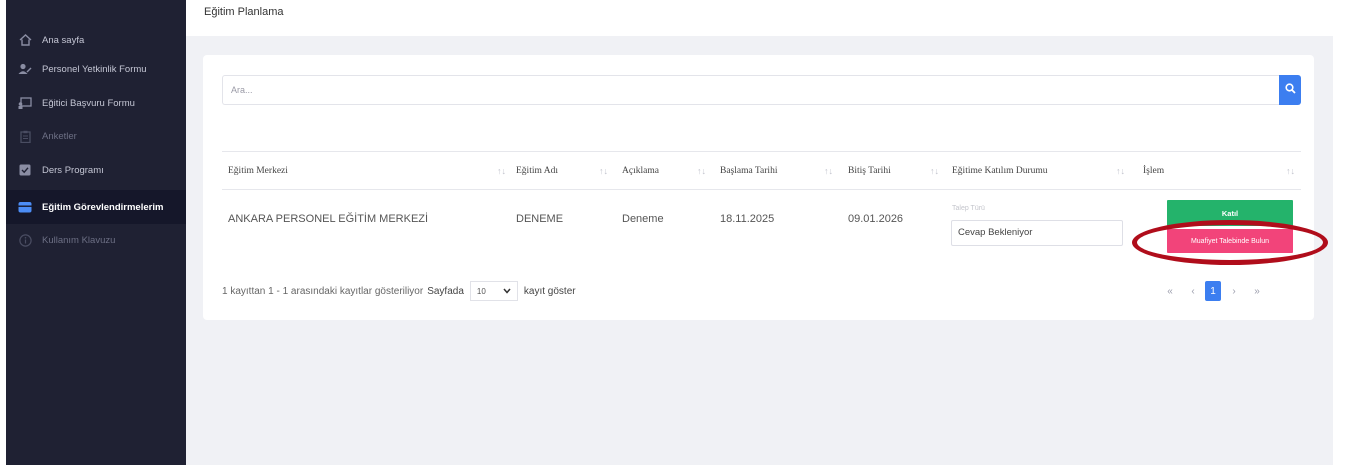 This screenshot has width=1355, height=465. I want to click on highlight-annotation, so click(1230, 242).